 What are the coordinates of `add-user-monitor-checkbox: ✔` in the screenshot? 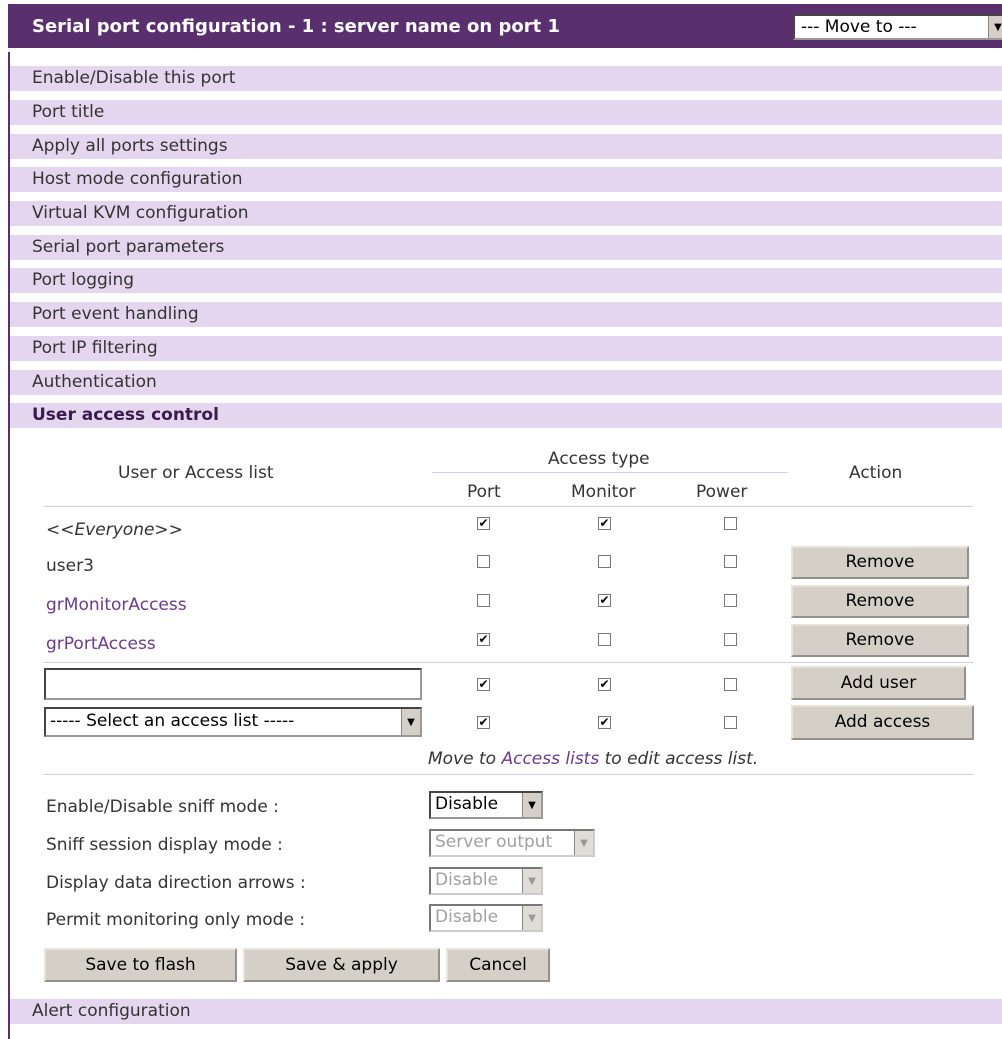 It's located at (604, 684).